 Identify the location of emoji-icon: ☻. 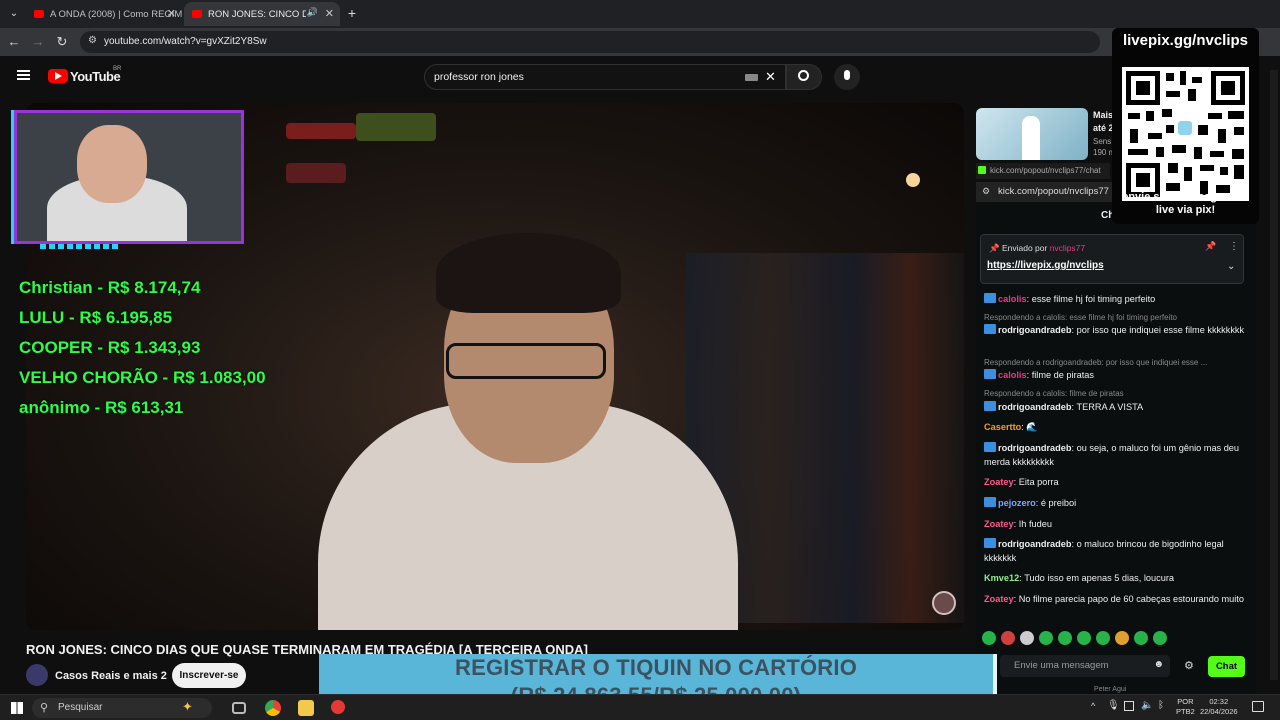
(1158, 664).